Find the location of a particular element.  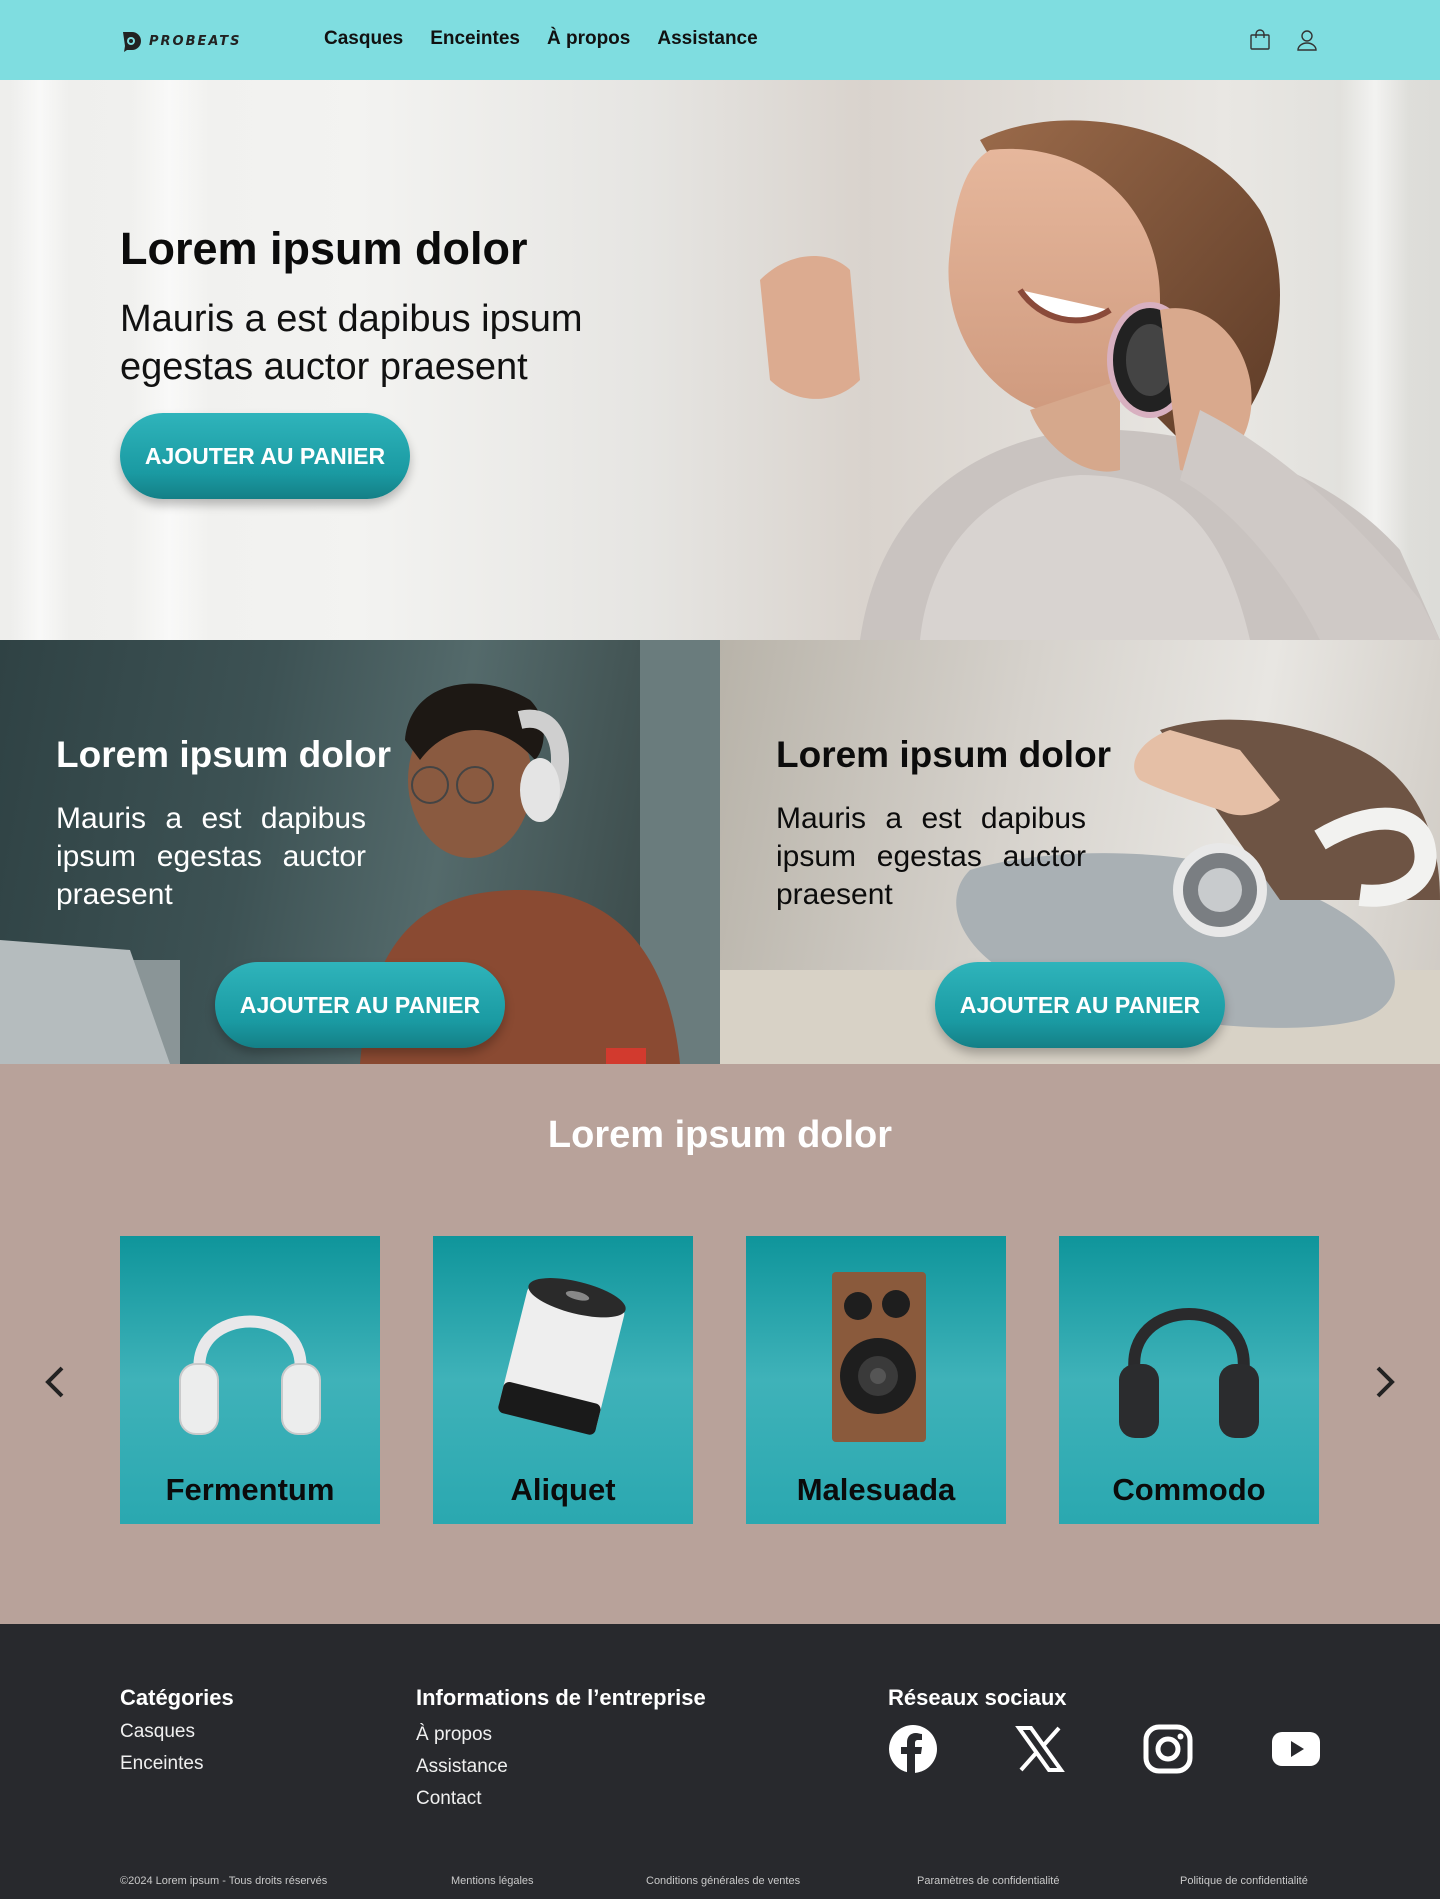

promo-right-add-to-cart-button: AJOUTER AU PANIER is located at coordinates (1080, 1005).